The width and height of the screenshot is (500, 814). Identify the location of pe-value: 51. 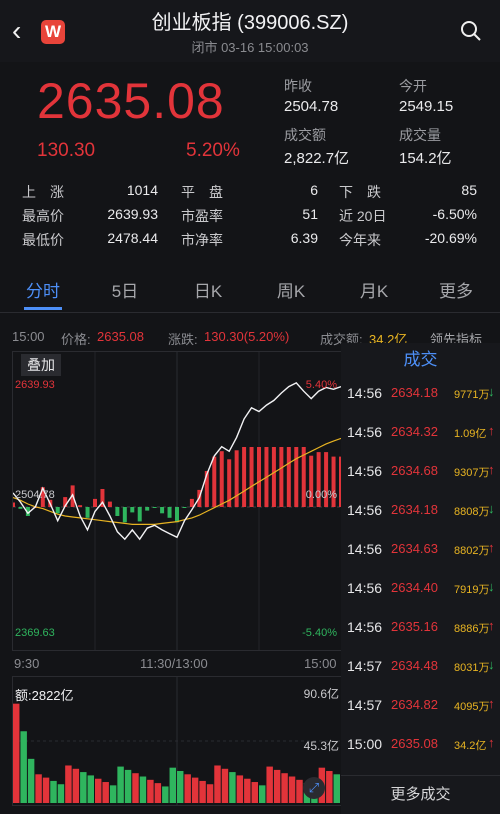
(310, 214).